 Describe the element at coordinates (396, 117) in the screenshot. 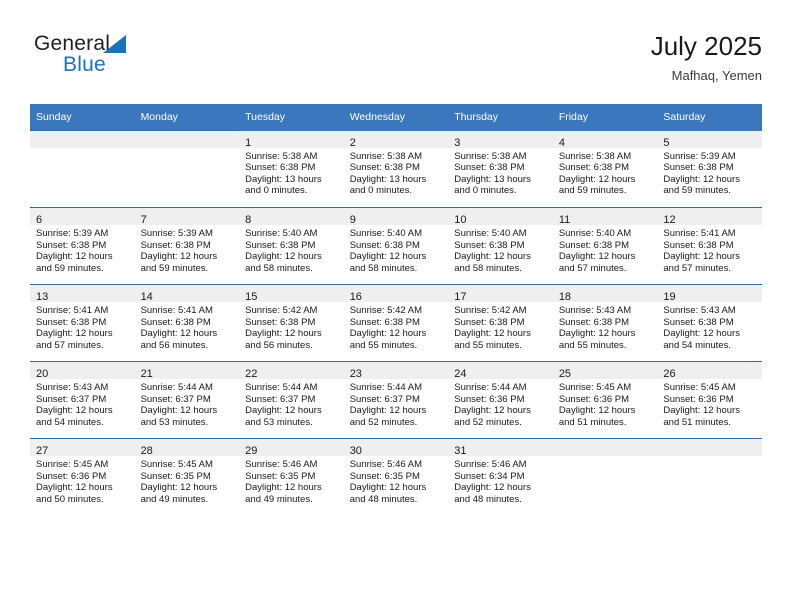

I see `weekday-header-wednesday: Wednesday` at that location.